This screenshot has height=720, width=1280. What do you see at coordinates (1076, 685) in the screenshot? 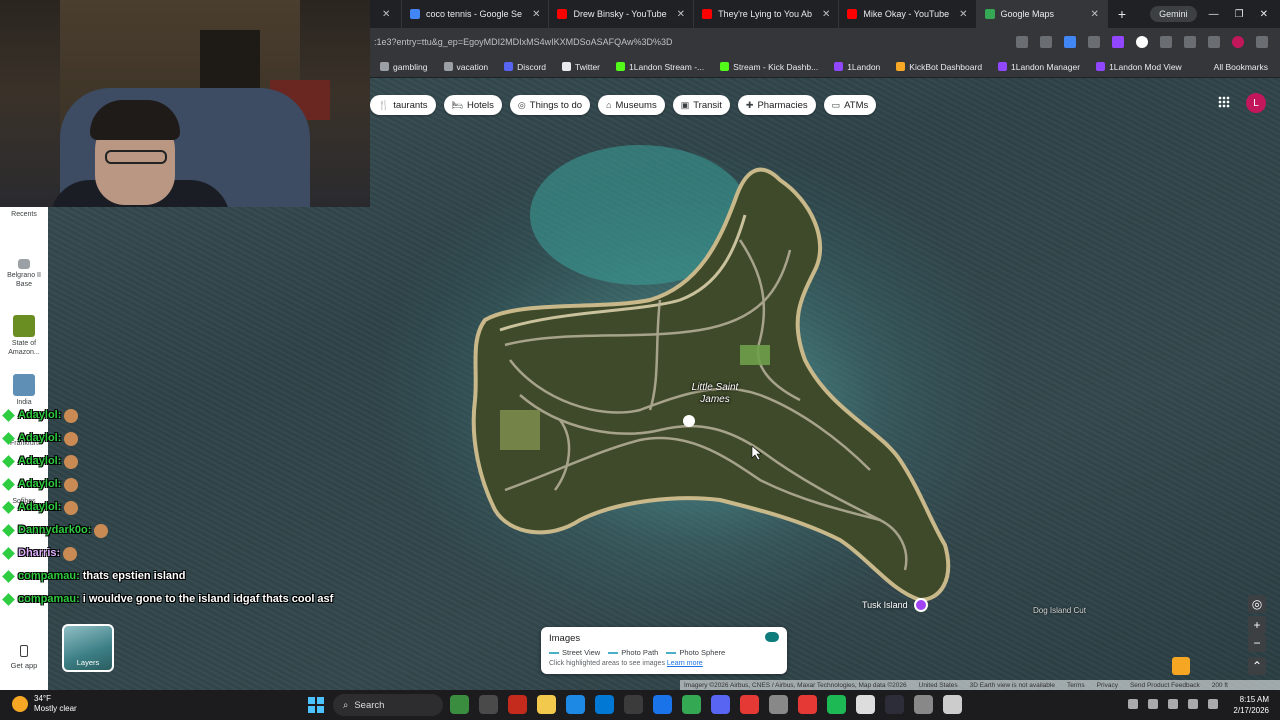
I see `attribution-item: Terms` at bounding box center [1076, 685].